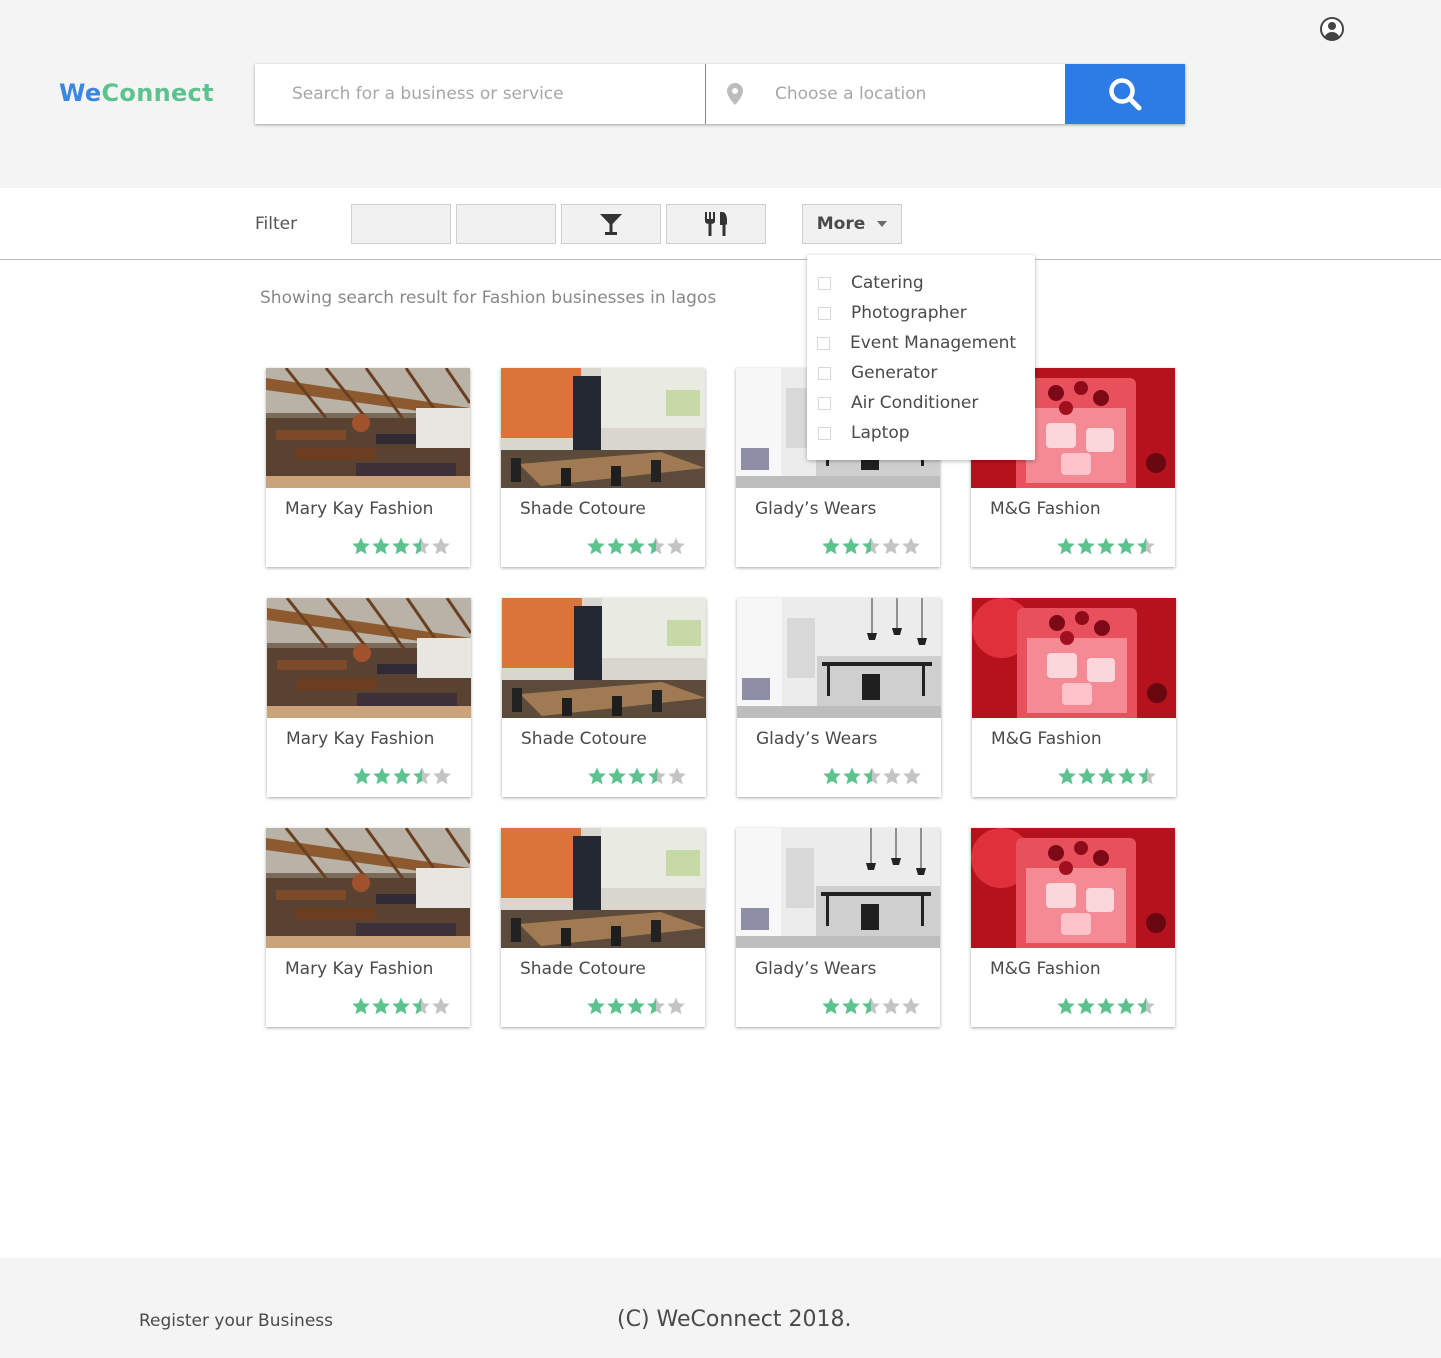  Describe the element at coordinates (1125, 94) in the screenshot. I see `search-button` at that location.